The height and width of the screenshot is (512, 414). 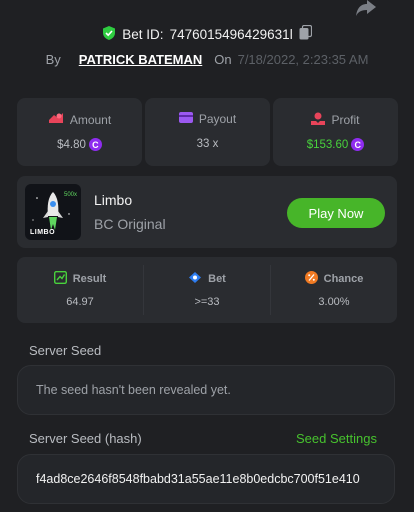 I want to click on bet-id-row: Bet ID: 7476015496429631l, so click(x=207, y=34).